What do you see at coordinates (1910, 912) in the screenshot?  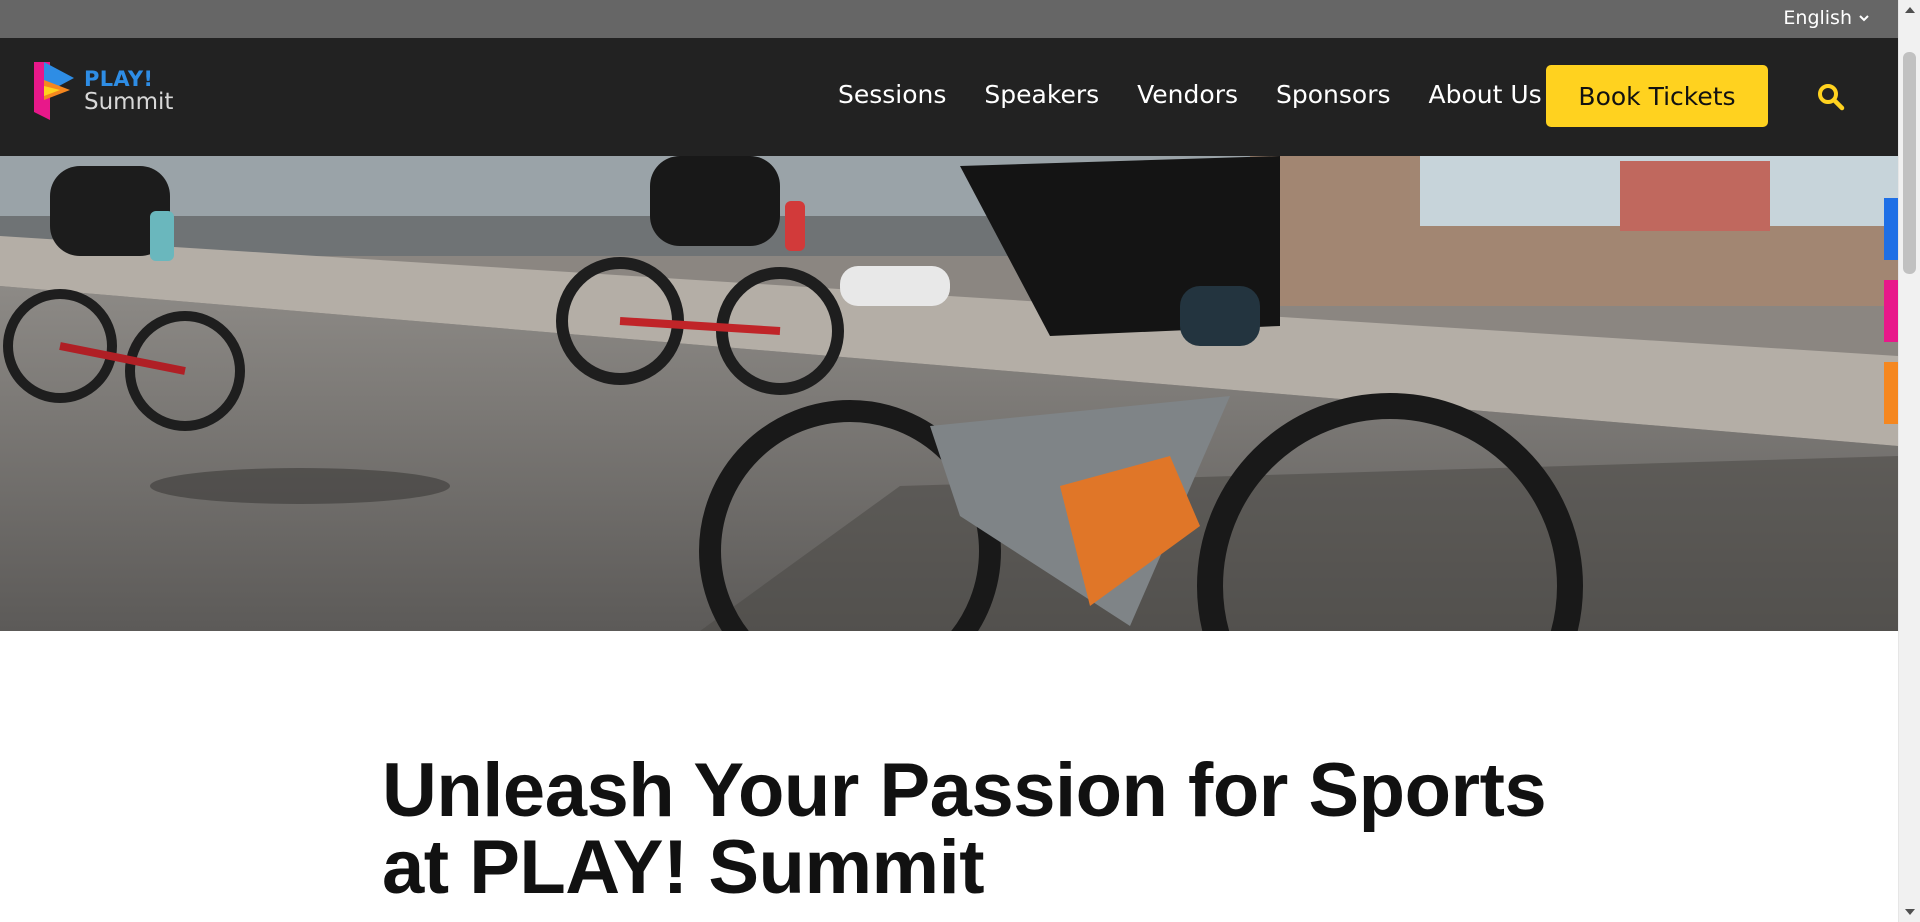 I see `scroll-down-arrow-icon` at bounding box center [1910, 912].